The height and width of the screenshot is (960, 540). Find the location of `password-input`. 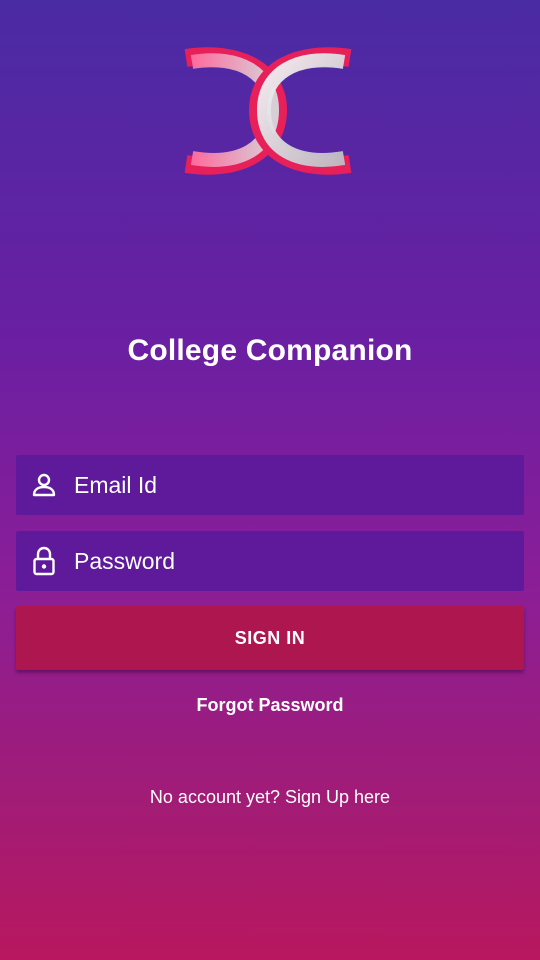

password-input is located at coordinates (298, 561).